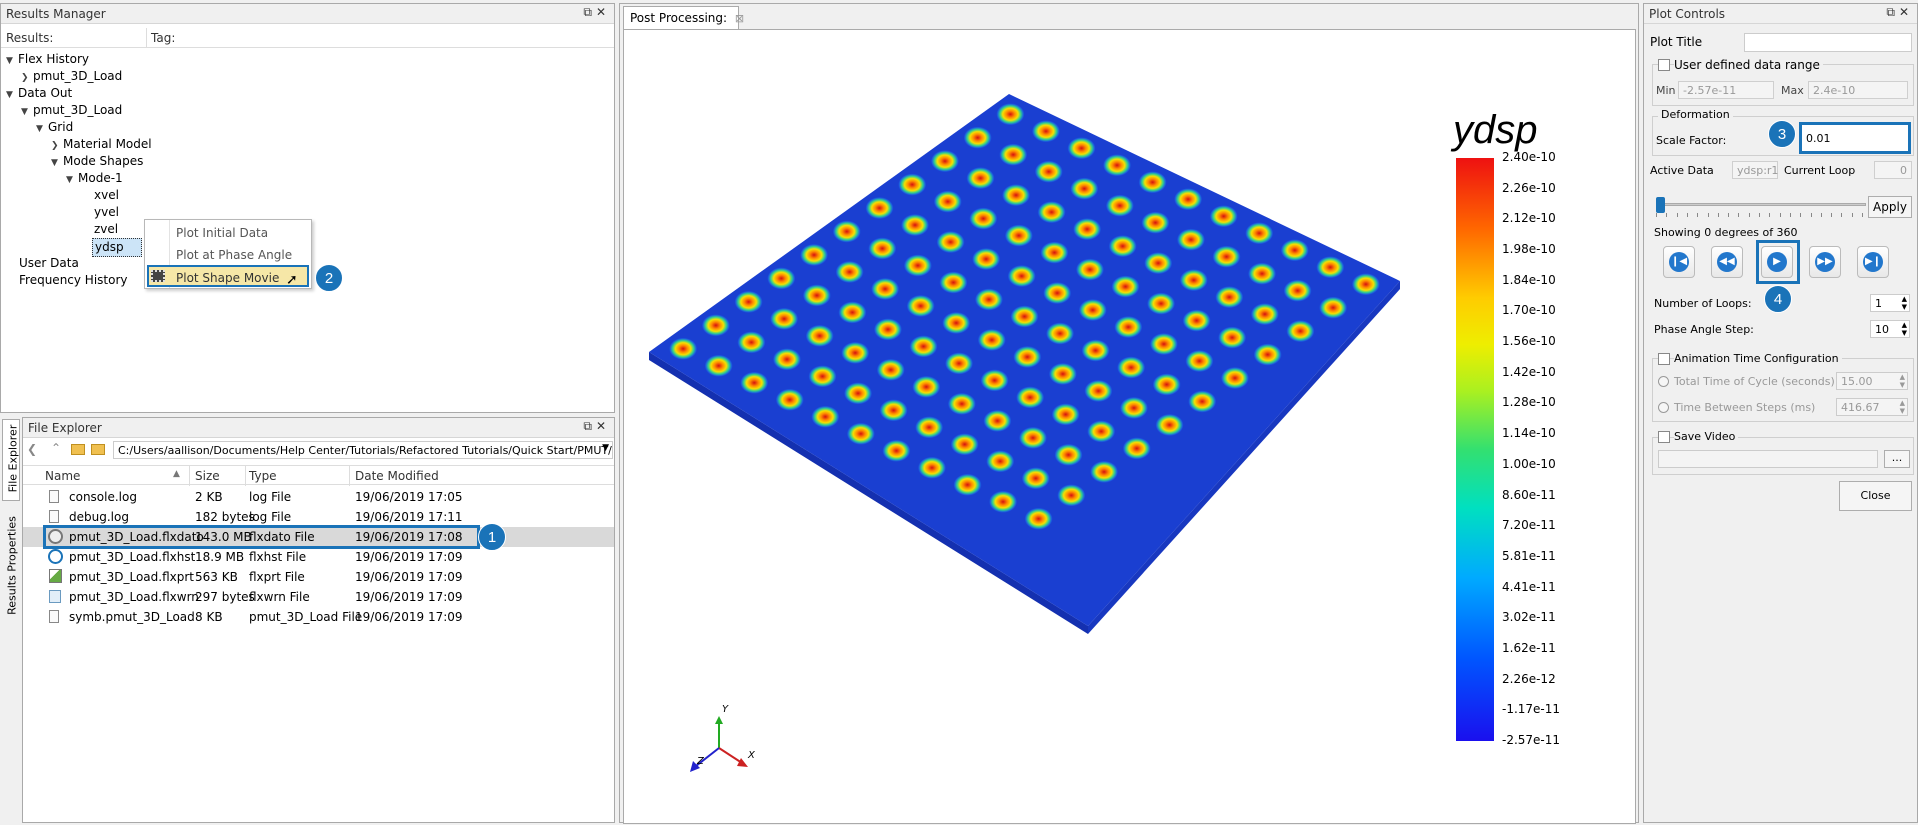 This screenshot has width=1918, height=825. Describe the element at coordinates (263, 476) in the screenshot. I see `col-type: Type` at that location.